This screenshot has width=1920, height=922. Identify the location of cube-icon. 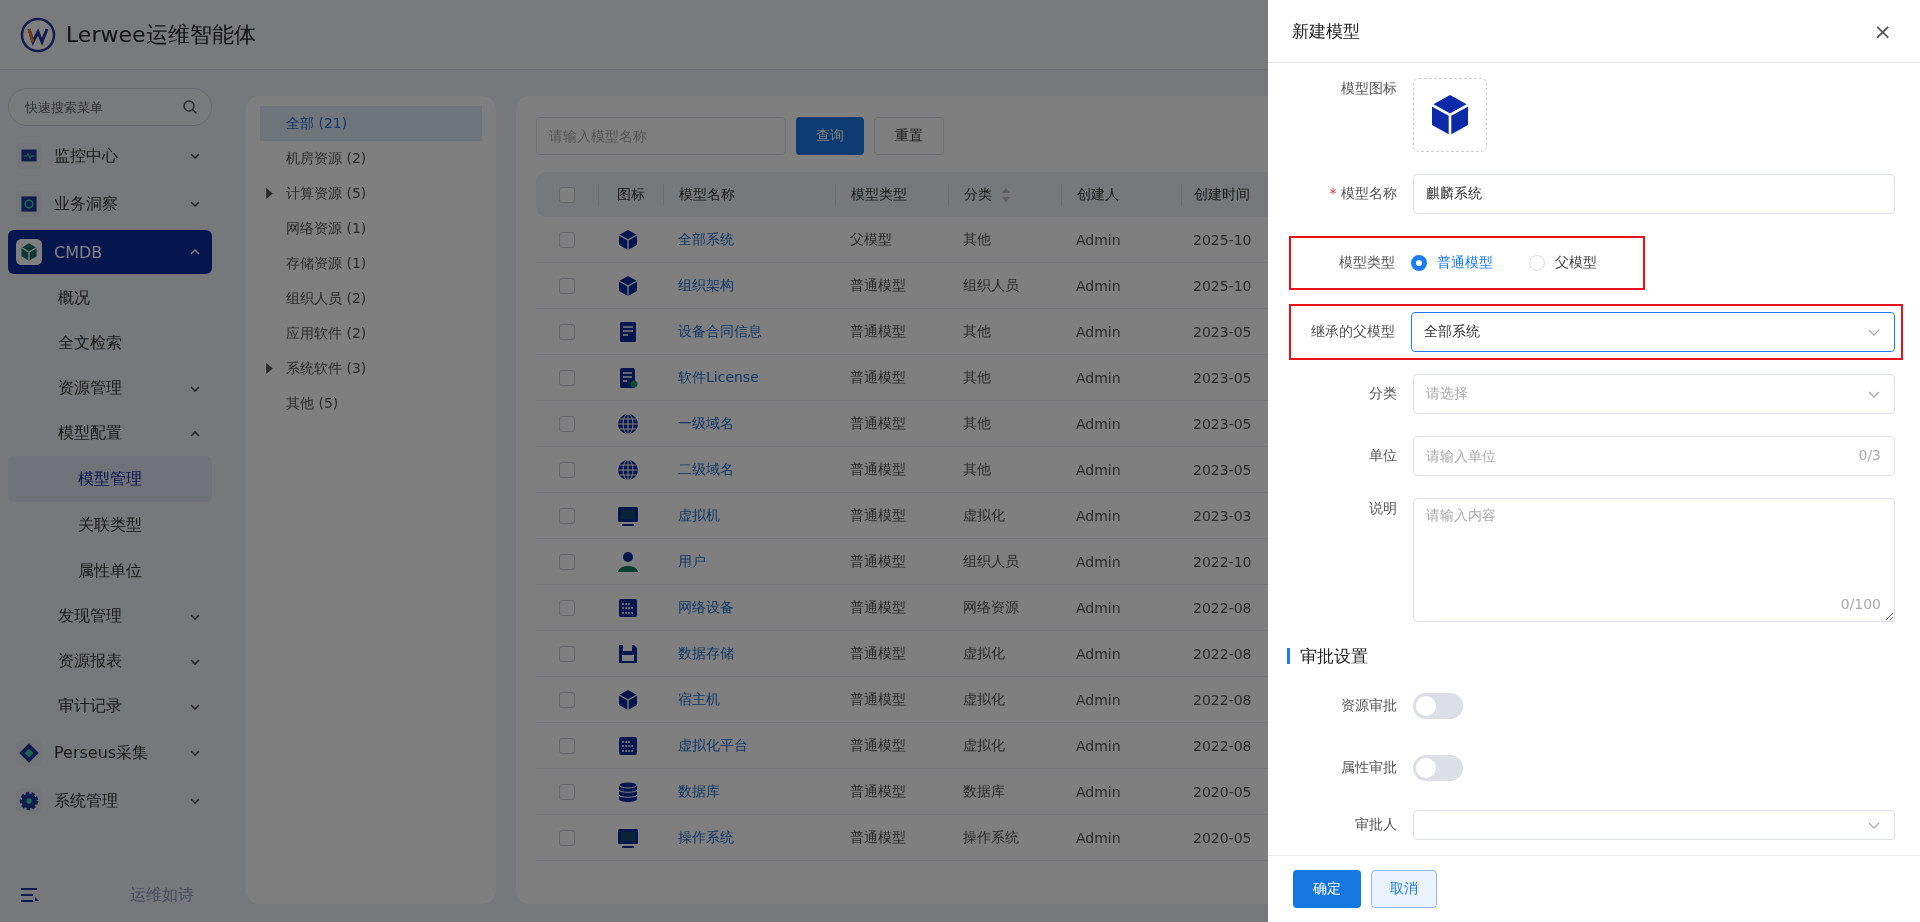
(628, 239).